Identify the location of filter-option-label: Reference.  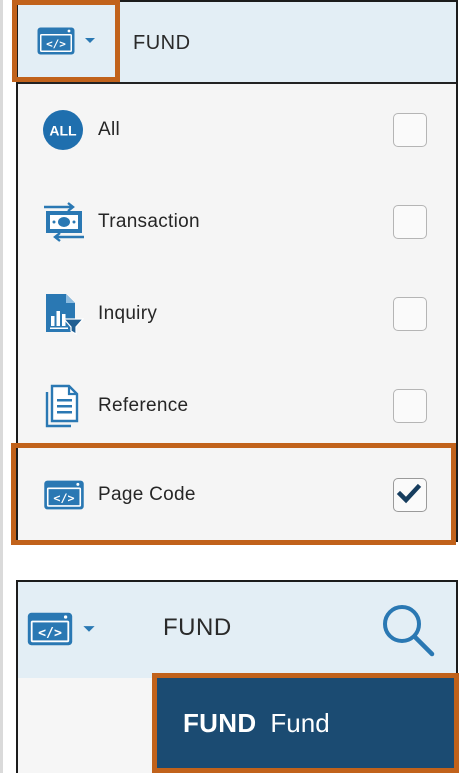
(143, 405).